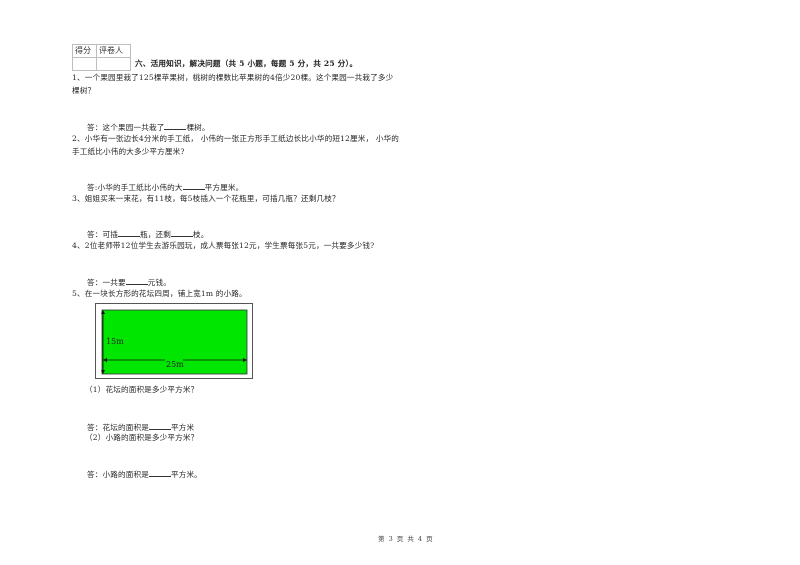  What do you see at coordinates (128, 151) in the screenshot?
I see `question-2-line-2: 手工纸比小伟的大多少平方厘米?` at bounding box center [128, 151].